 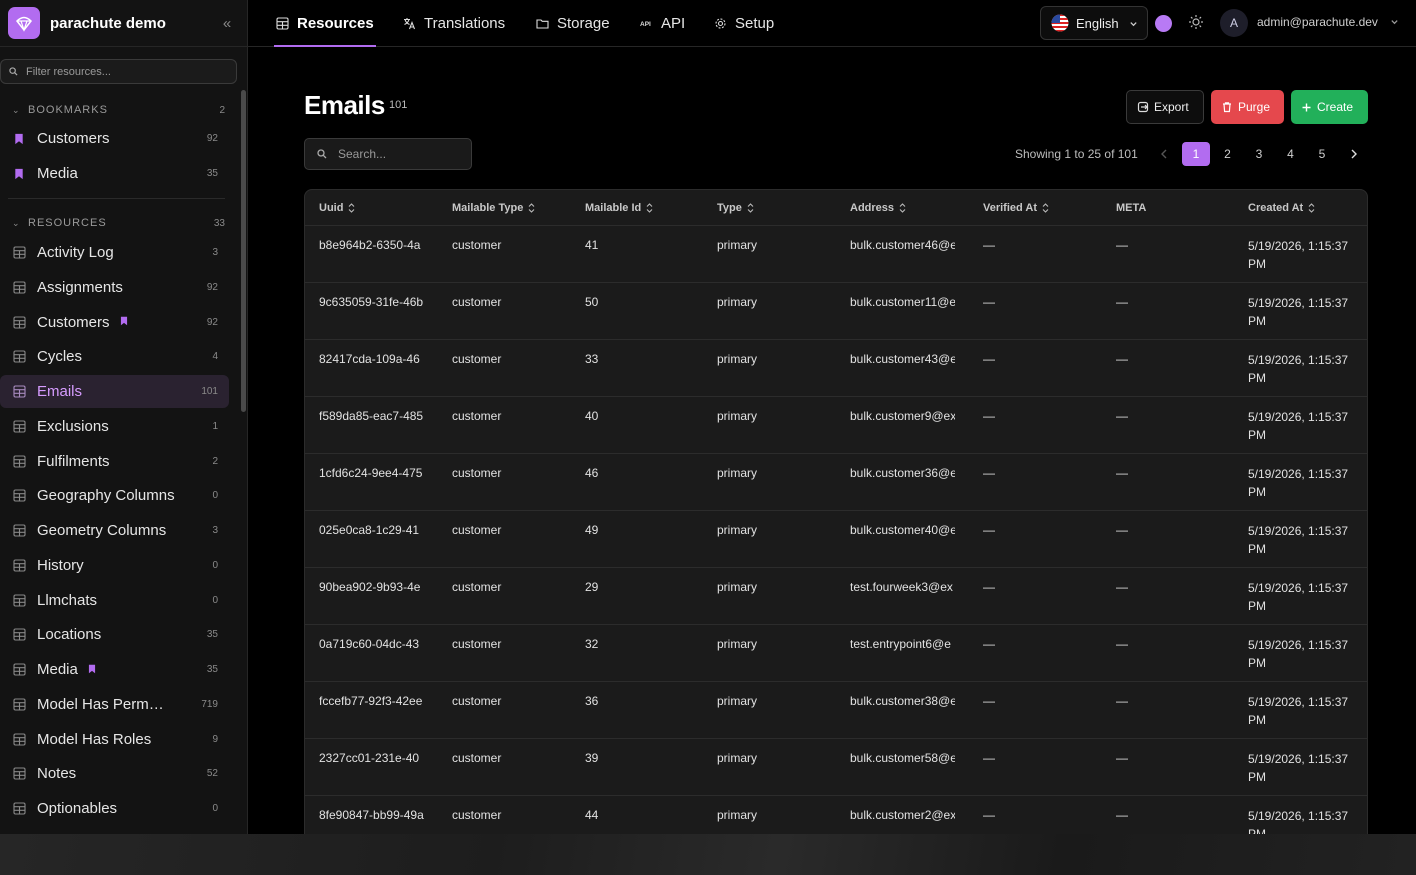 I want to click on cell-mailable-id: 40, so click(x=592, y=416).